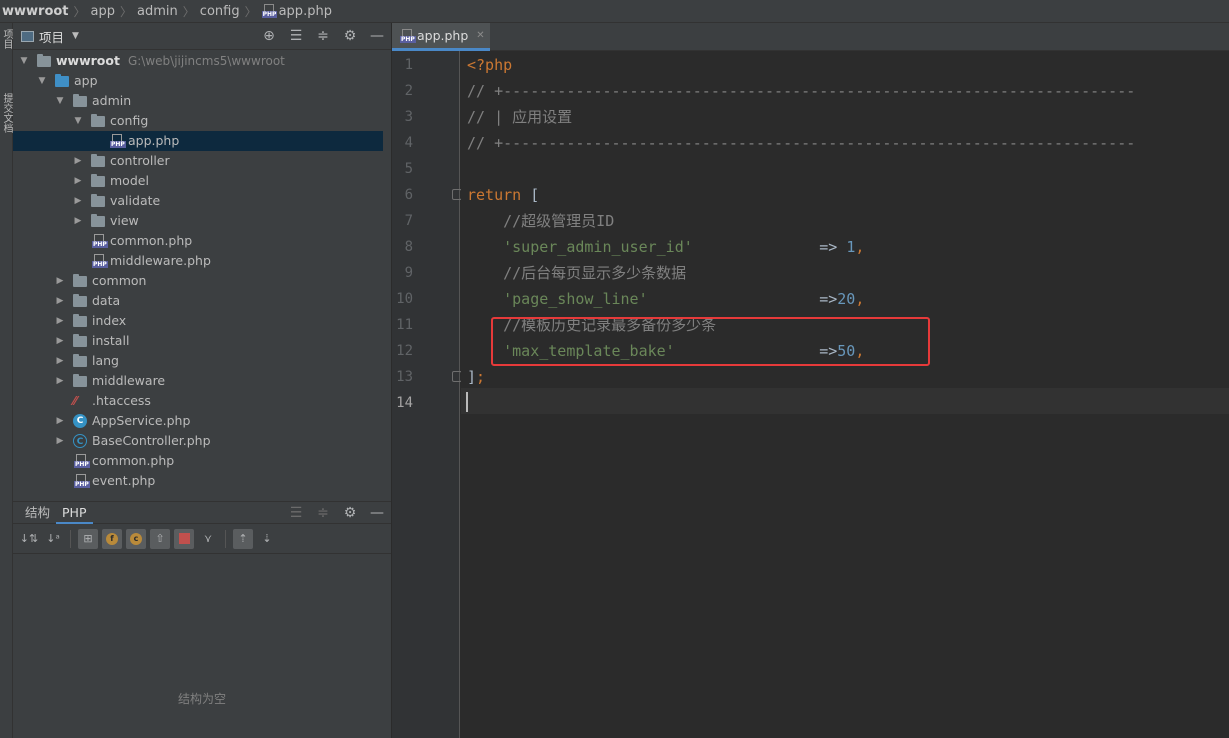  What do you see at coordinates (151, 240) in the screenshot?
I see `tree-item-label: common.php` at bounding box center [151, 240].